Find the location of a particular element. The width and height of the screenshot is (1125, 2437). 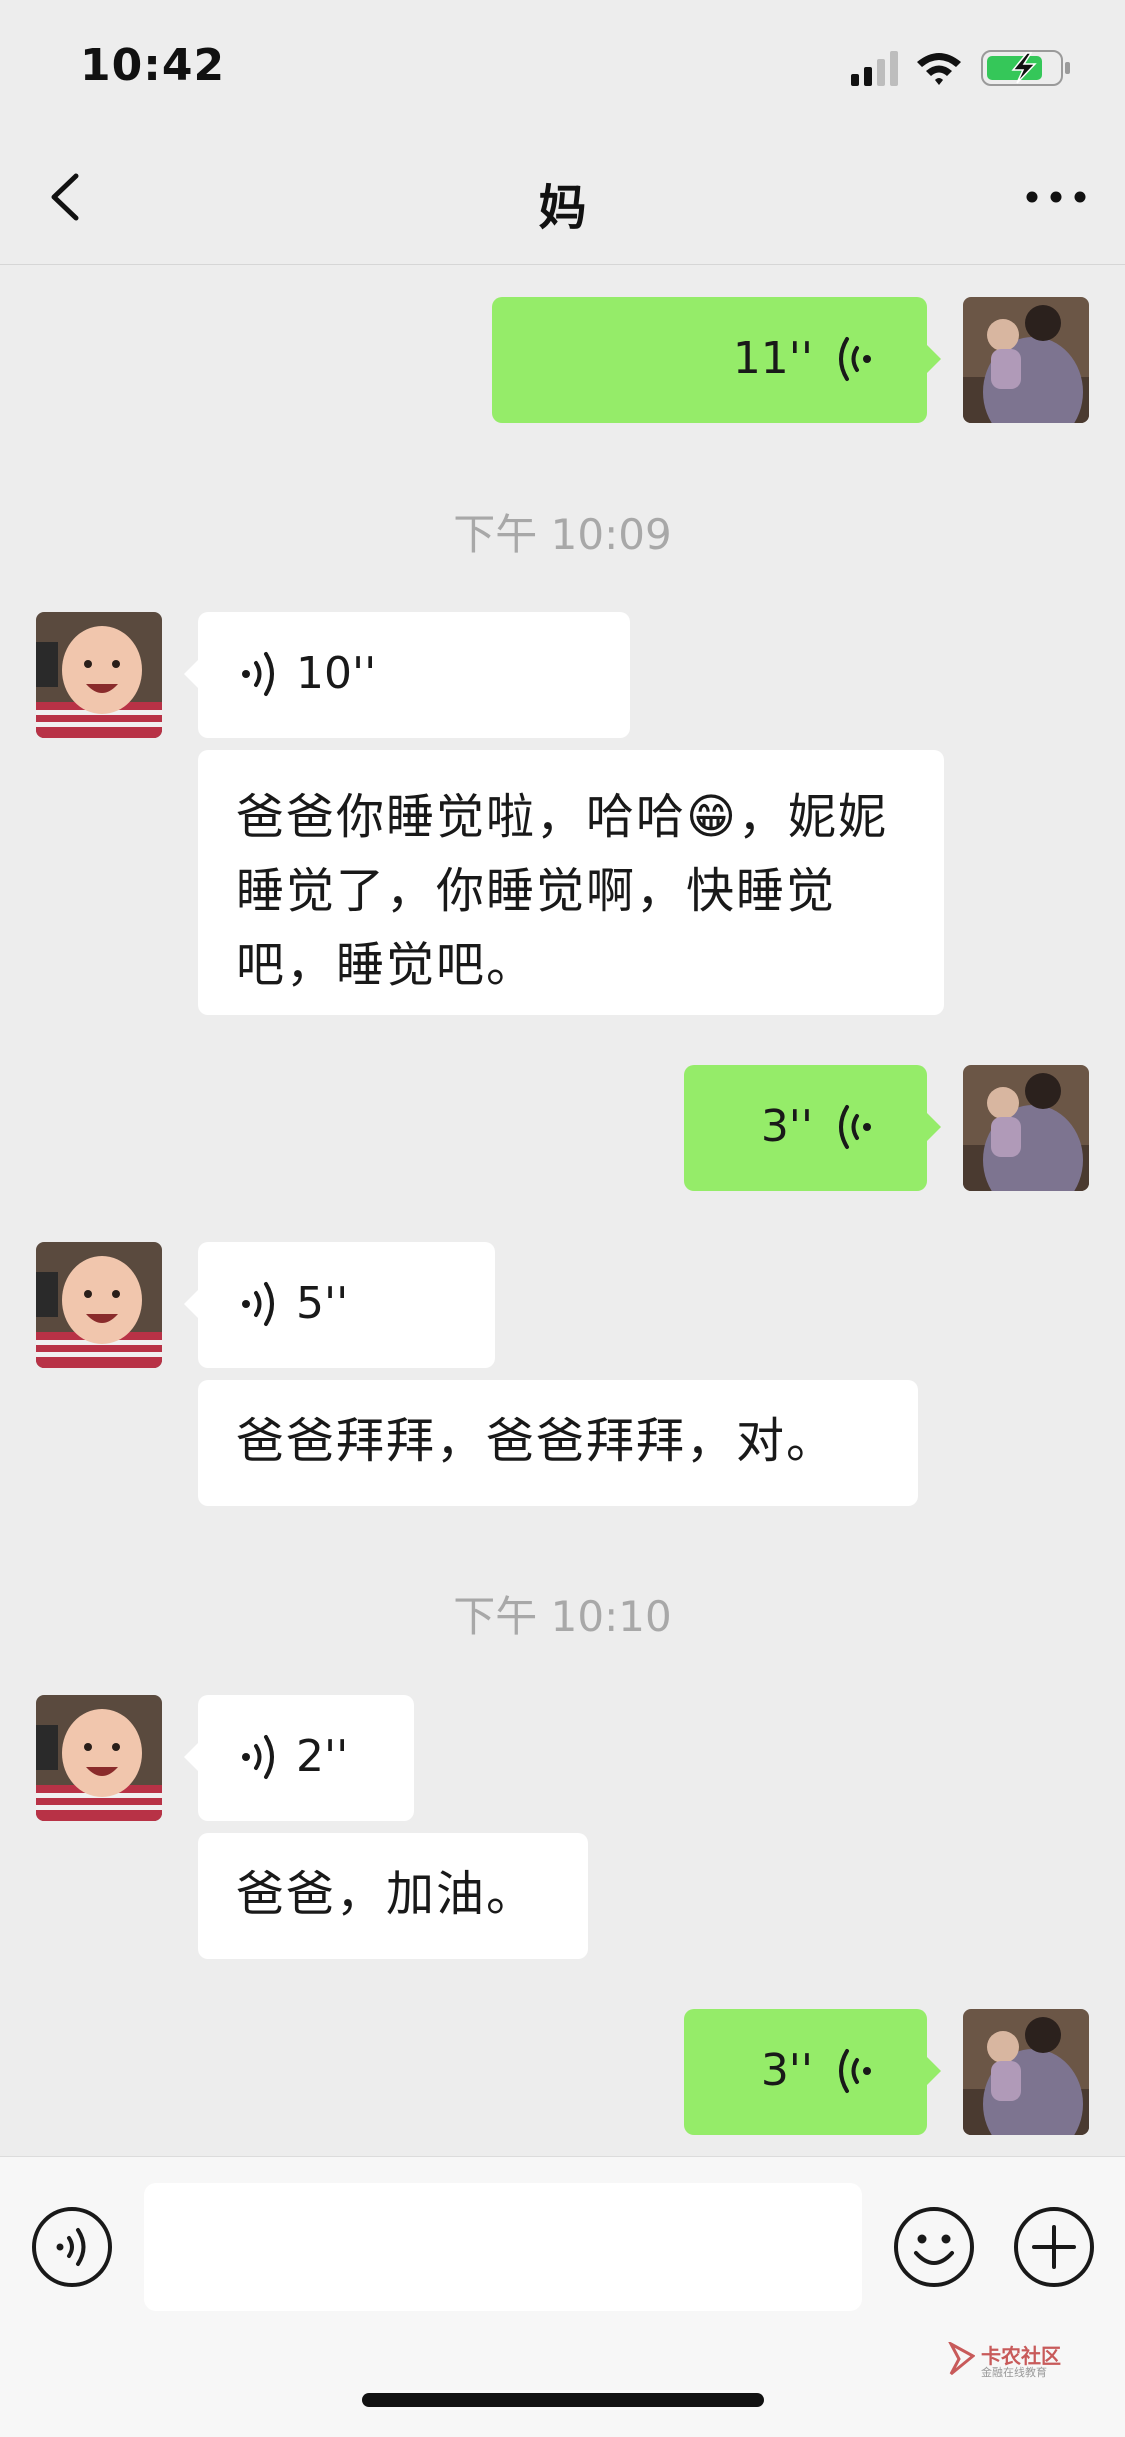

incoming-text-message: 爸爸拜拜，爸爸拜拜，对。 is located at coordinates (558, 1443).